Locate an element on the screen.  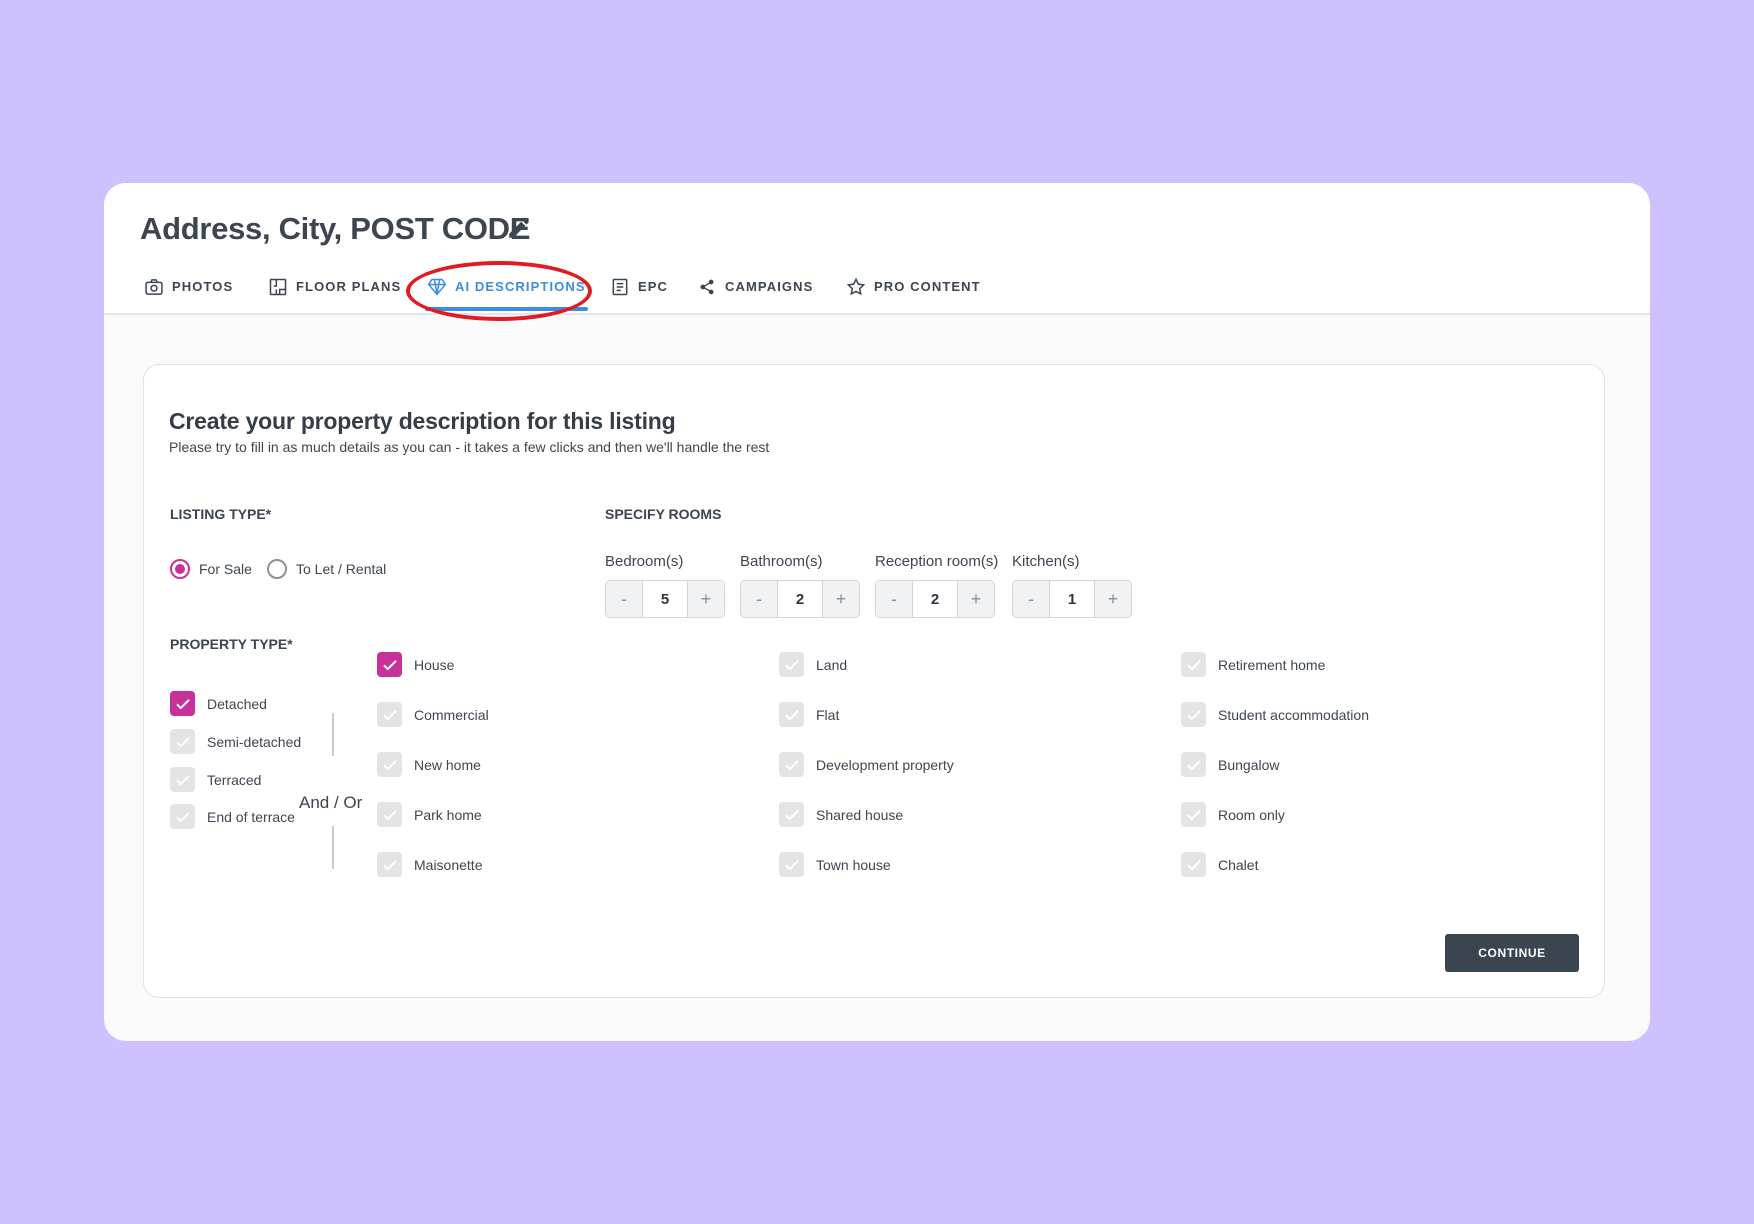
radio-for-sale: For Sale is located at coordinates (211, 569).